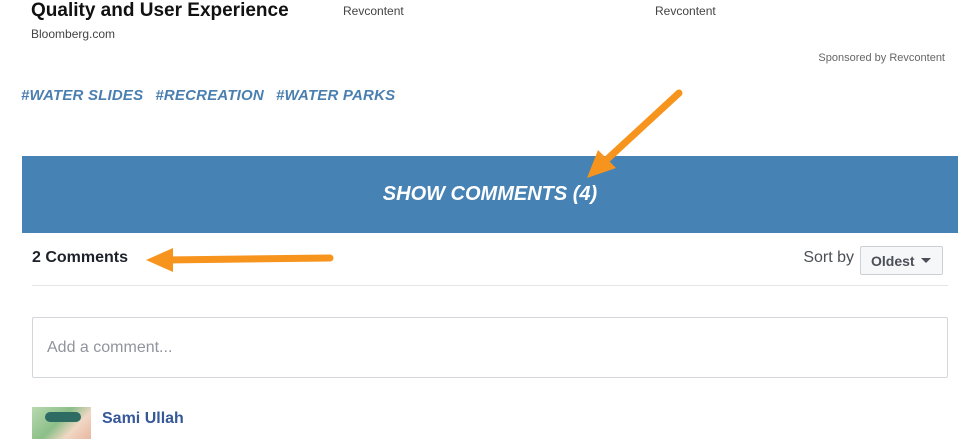  I want to click on tag-list: #WATER SLIDES #RECREATION #WATER PARKS, so click(208, 95).